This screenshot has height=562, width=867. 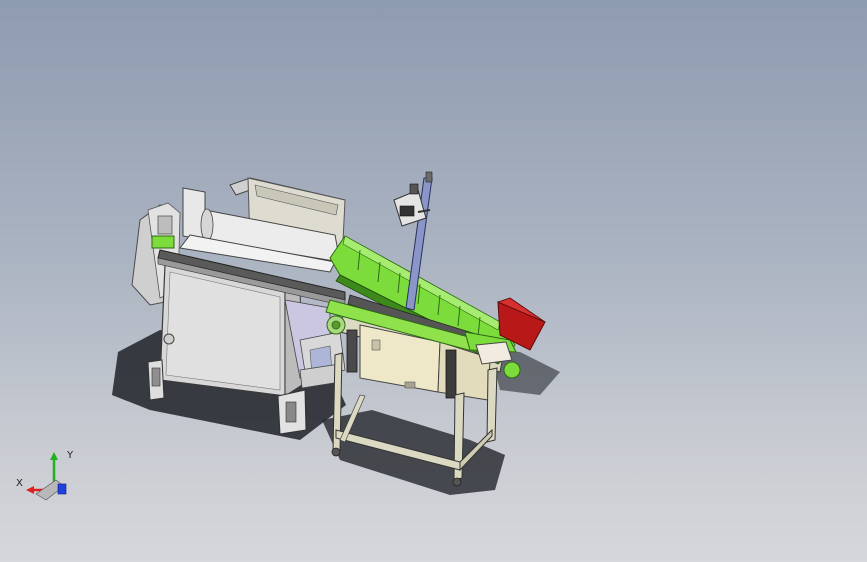 What do you see at coordinates (19, 483) in the screenshot?
I see `x-axis-label: X` at bounding box center [19, 483].